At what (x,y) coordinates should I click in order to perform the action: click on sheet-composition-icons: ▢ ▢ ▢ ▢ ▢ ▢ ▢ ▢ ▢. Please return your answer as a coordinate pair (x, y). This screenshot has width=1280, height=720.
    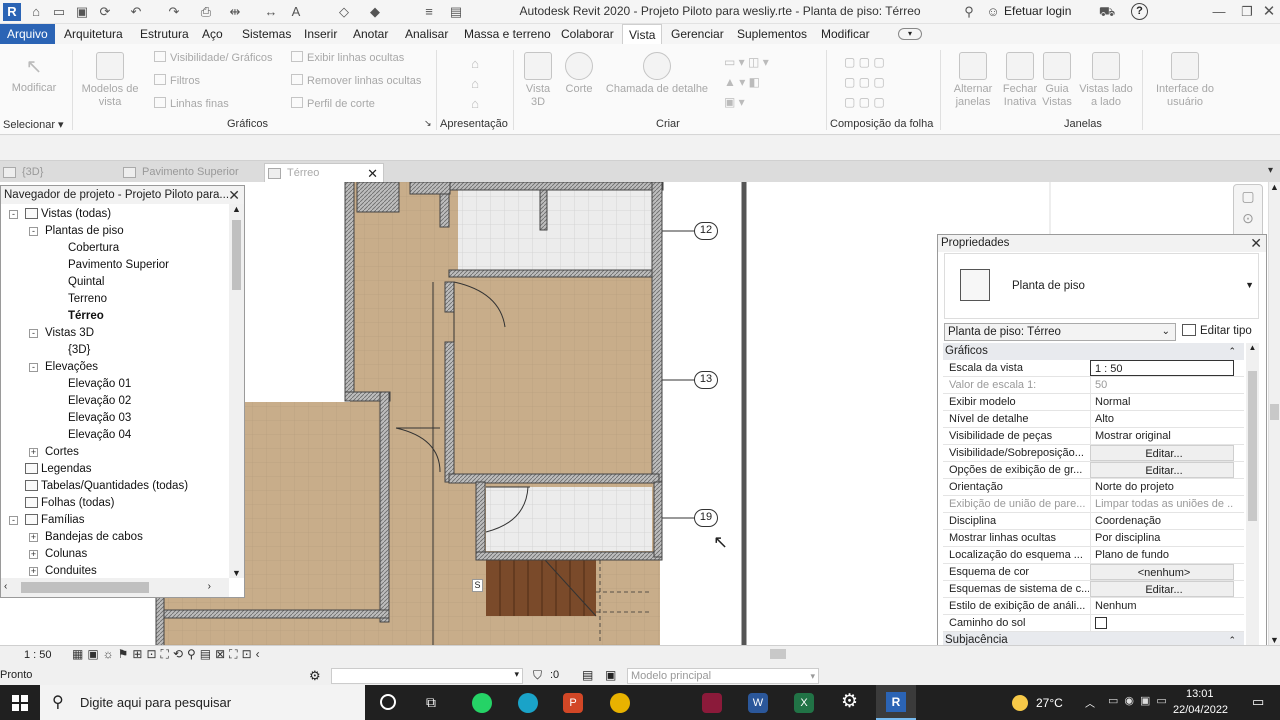
    Looking at the image, I should click on (884, 82).